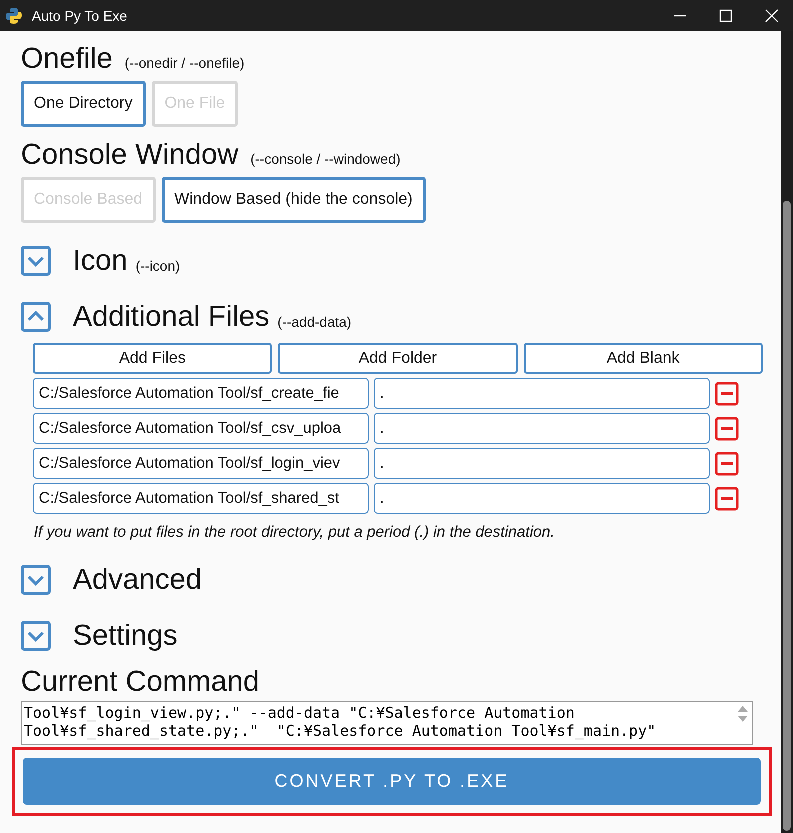  Describe the element at coordinates (201, 498) in the screenshot. I see `source-path-field: C:/Salesforce Automation Tool/sf_shared_st` at that location.